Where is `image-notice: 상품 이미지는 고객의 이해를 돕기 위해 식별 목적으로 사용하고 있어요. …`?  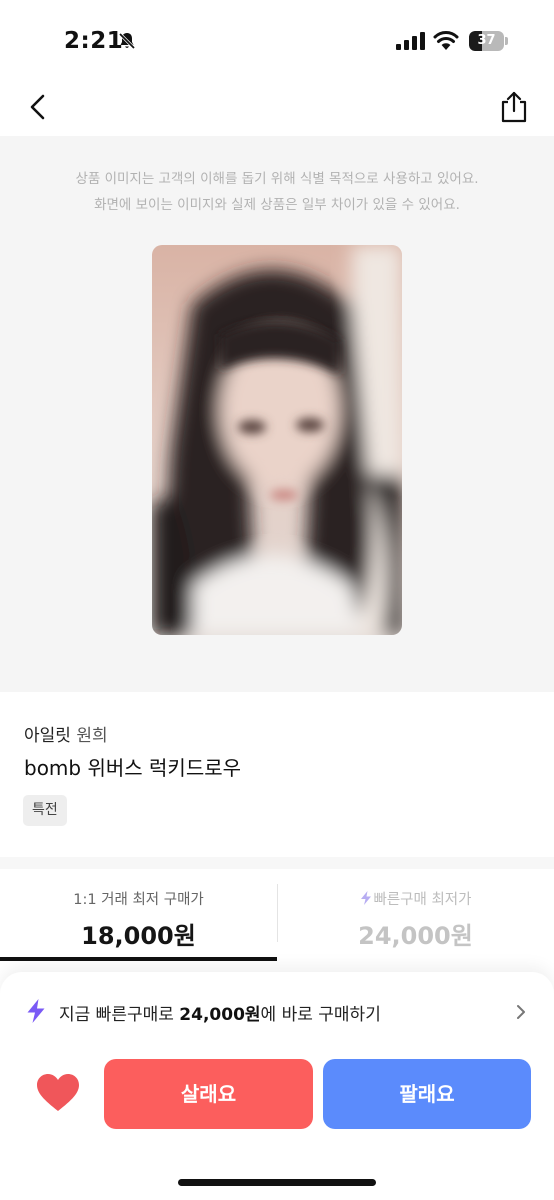
image-notice: 상품 이미지는 고객의 이해를 돕기 위해 식별 목적으로 사용하고 있어요. … is located at coordinates (277, 192).